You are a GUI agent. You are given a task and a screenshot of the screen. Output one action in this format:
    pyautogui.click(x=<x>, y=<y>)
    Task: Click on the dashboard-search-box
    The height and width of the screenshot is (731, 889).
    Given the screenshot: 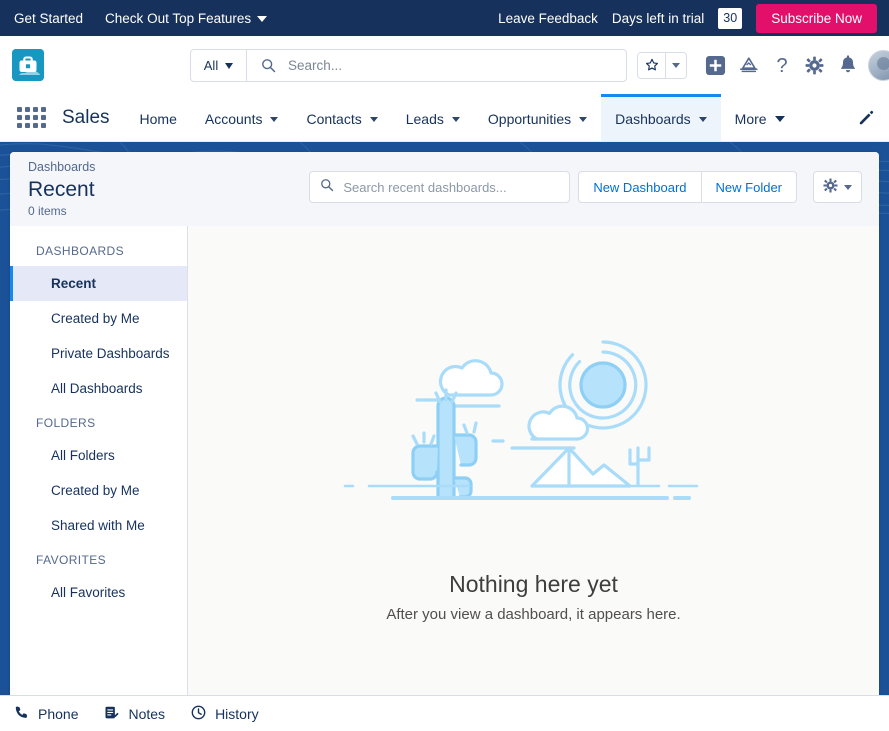 What is the action you would take?
    pyautogui.click(x=440, y=187)
    